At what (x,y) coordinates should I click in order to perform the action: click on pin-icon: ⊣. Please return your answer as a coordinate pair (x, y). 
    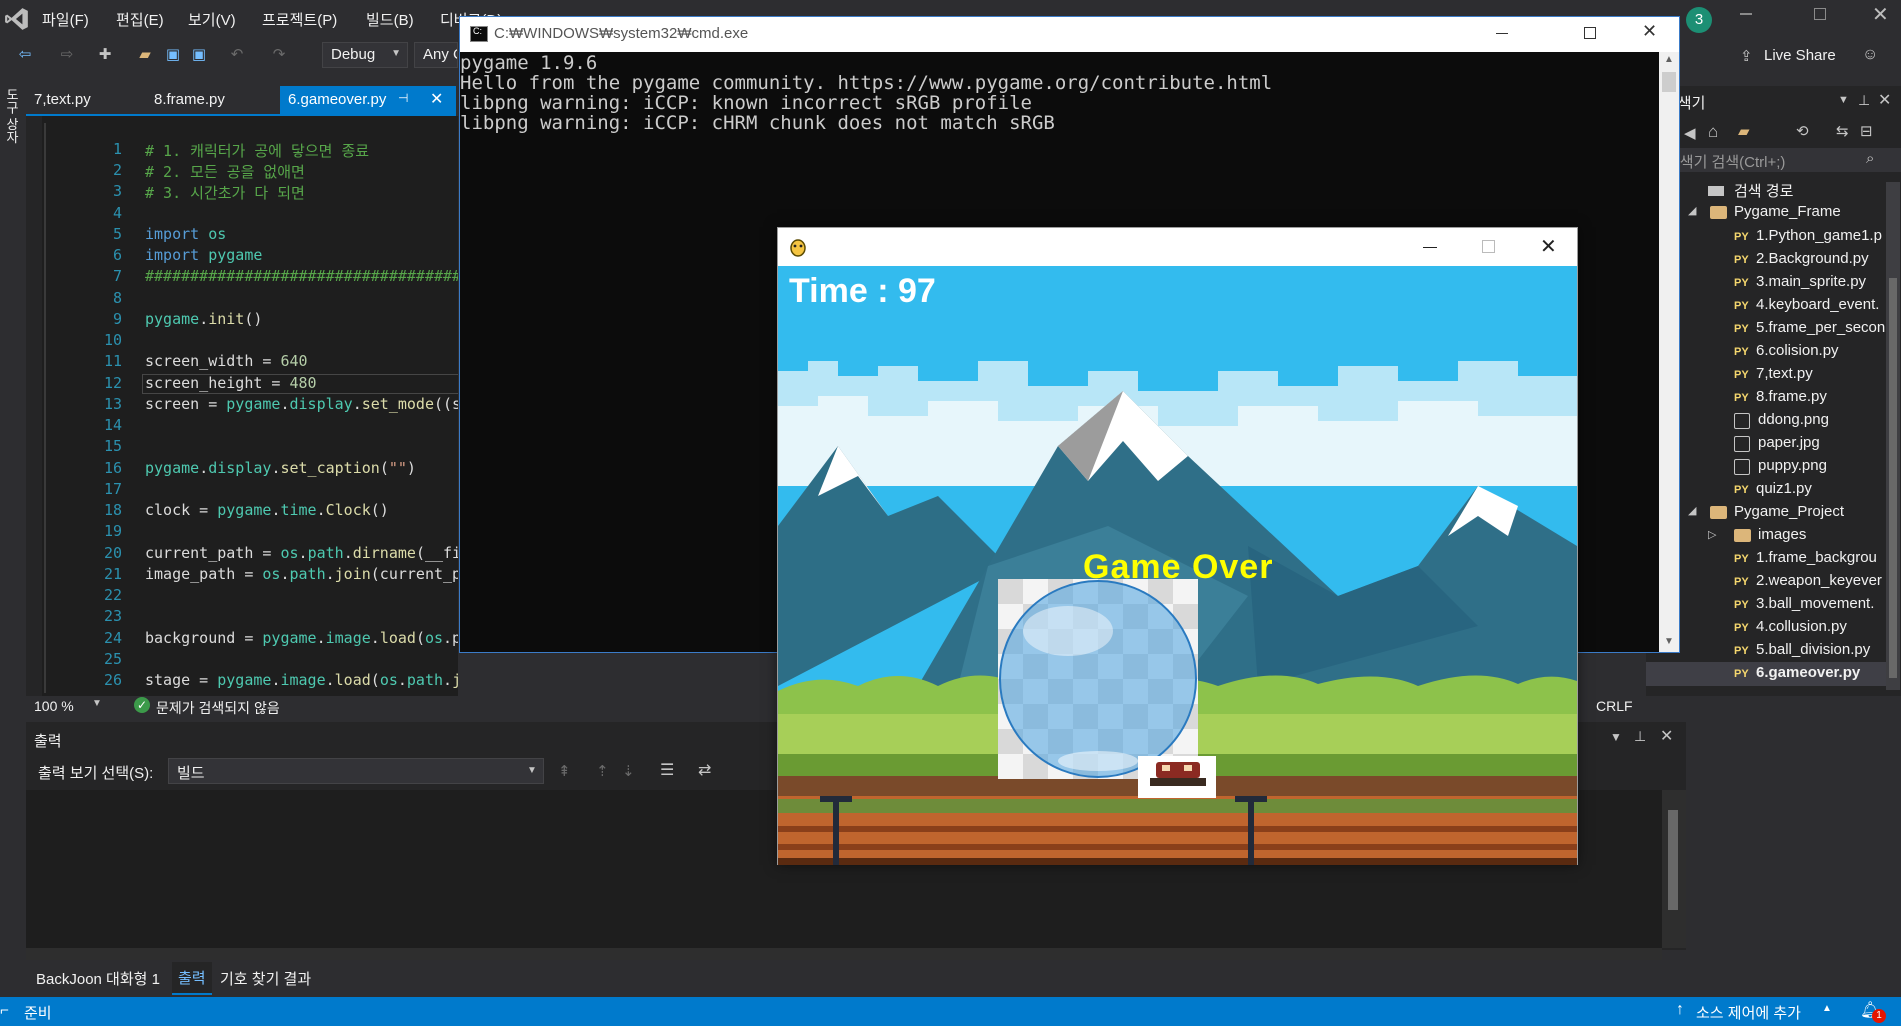
    Looking at the image, I should click on (403, 98).